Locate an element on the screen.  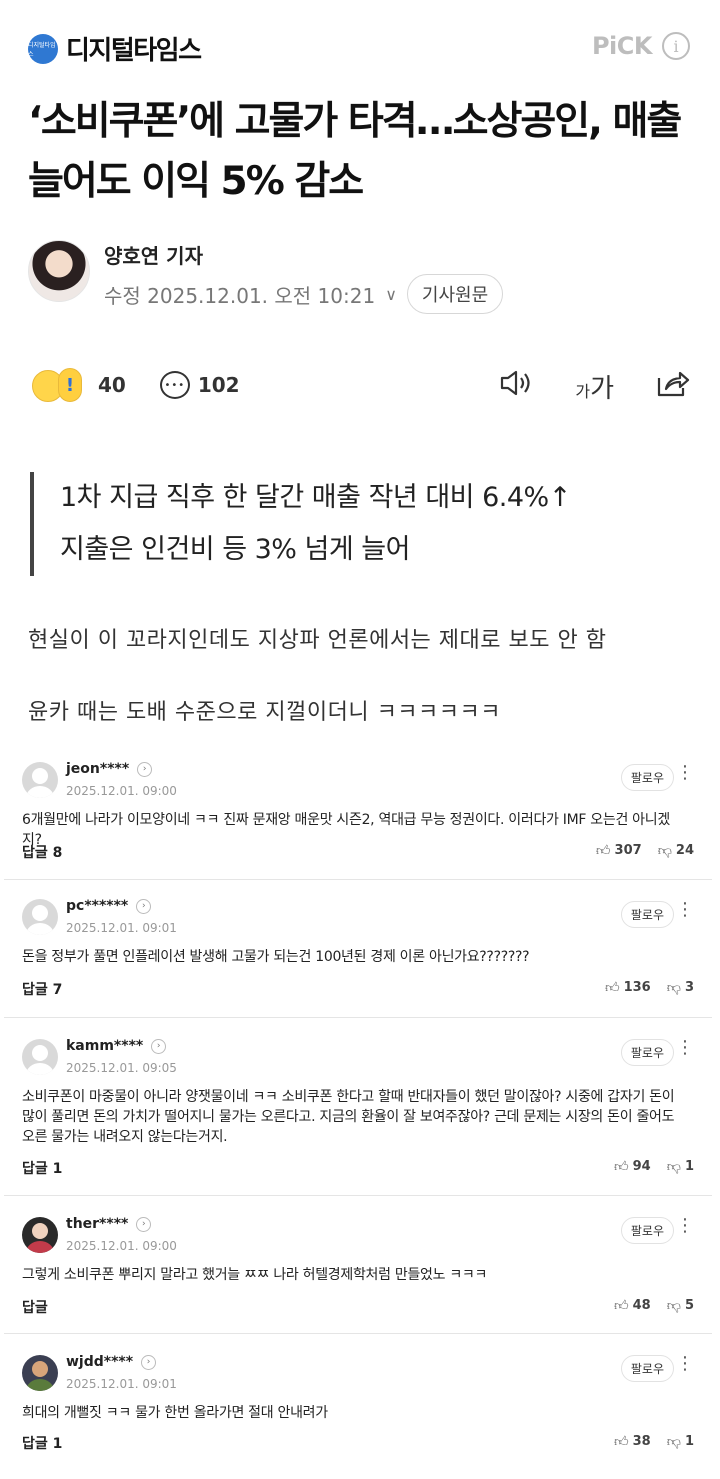
comment-votes: 👍︎ 38 👎︎ 1 is located at coordinates (654, 1441).